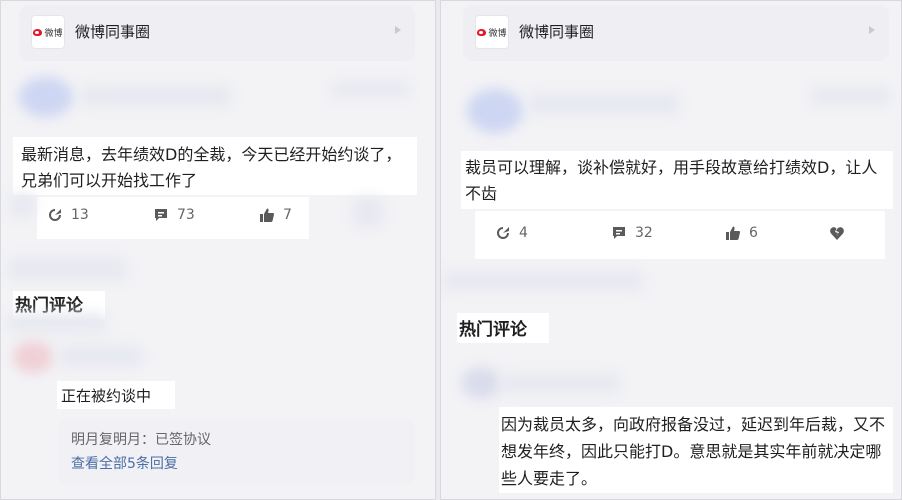 The image size is (902, 500). Describe the element at coordinates (287, 215) in the screenshot. I see `like-count: 7` at that location.